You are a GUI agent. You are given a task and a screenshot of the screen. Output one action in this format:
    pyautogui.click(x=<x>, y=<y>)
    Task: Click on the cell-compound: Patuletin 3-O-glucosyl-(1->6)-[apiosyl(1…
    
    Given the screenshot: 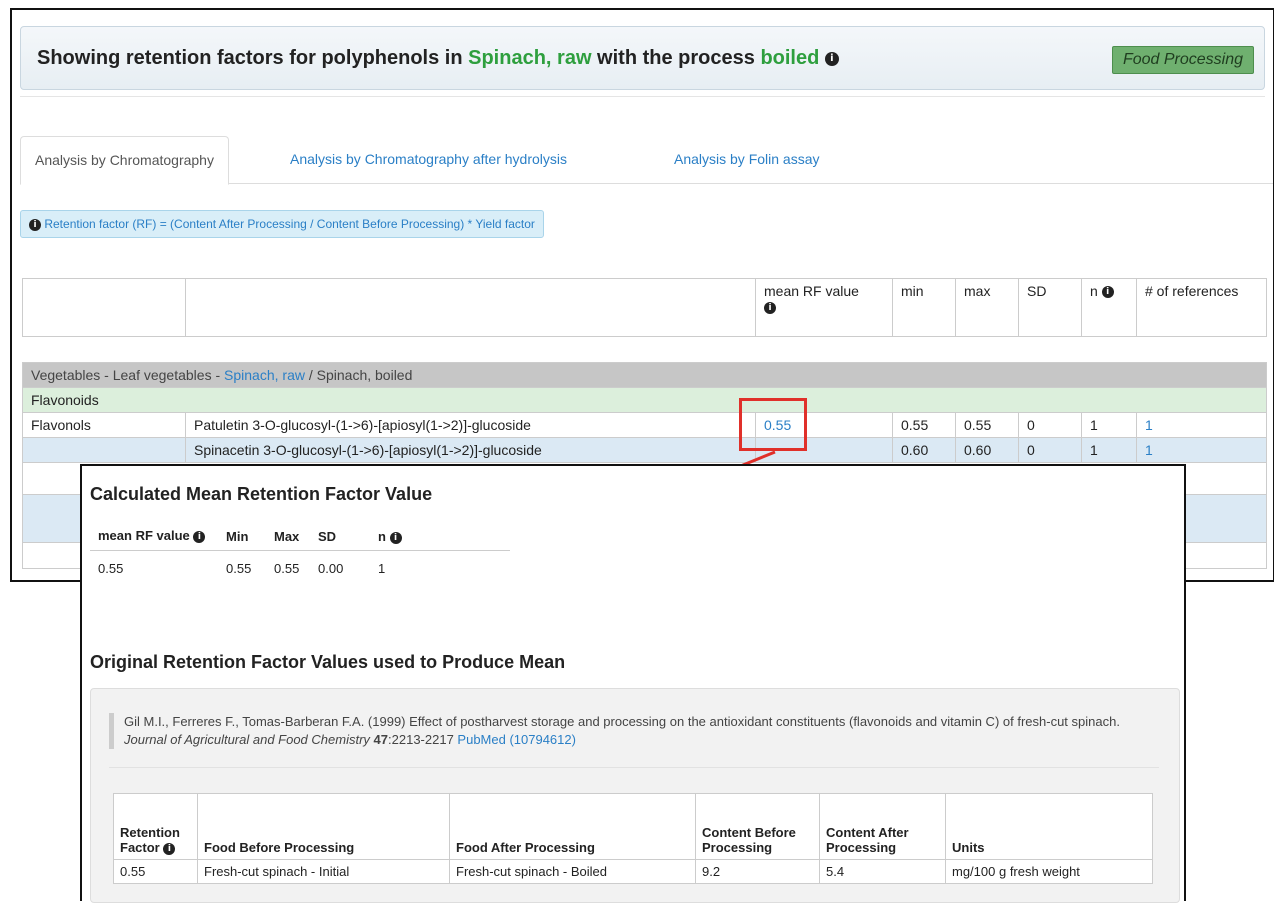 What is the action you would take?
    pyautogui.click(x=470, y=425)
    